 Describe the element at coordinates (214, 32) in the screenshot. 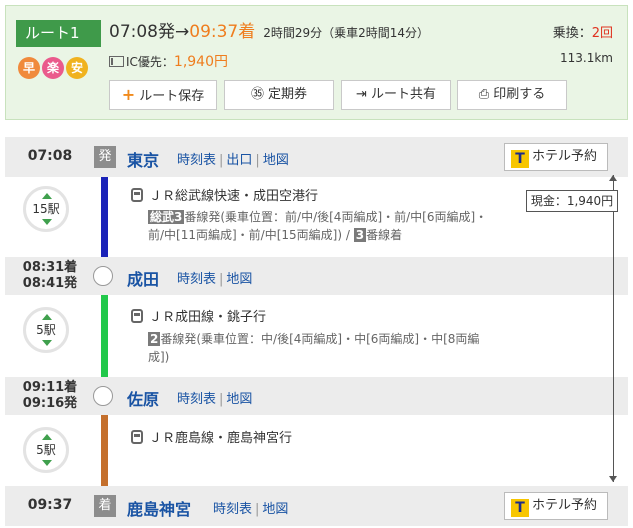

I see `arrive-time: 09:37` at that location.